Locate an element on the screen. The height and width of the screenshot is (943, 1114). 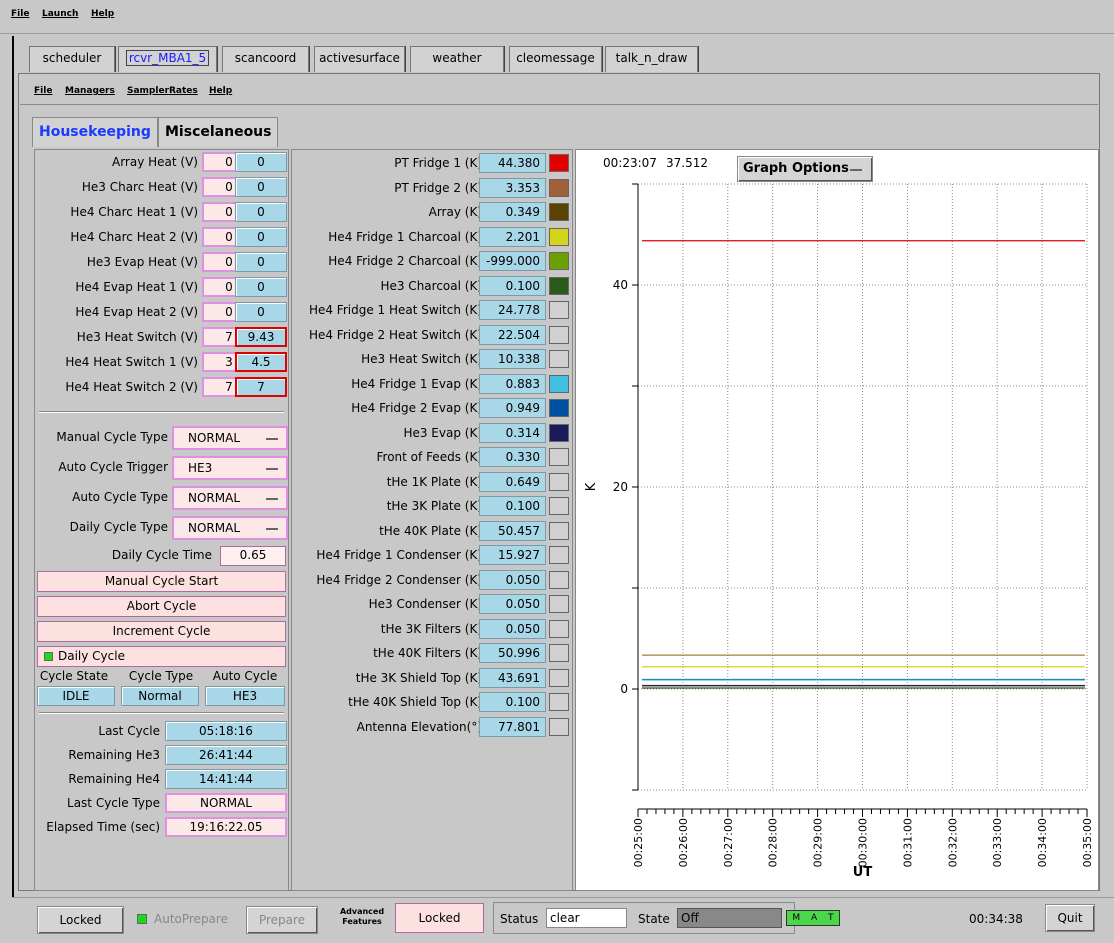
cycle-info-value: 19:16:22.05 is located at coordinates (226, 827).